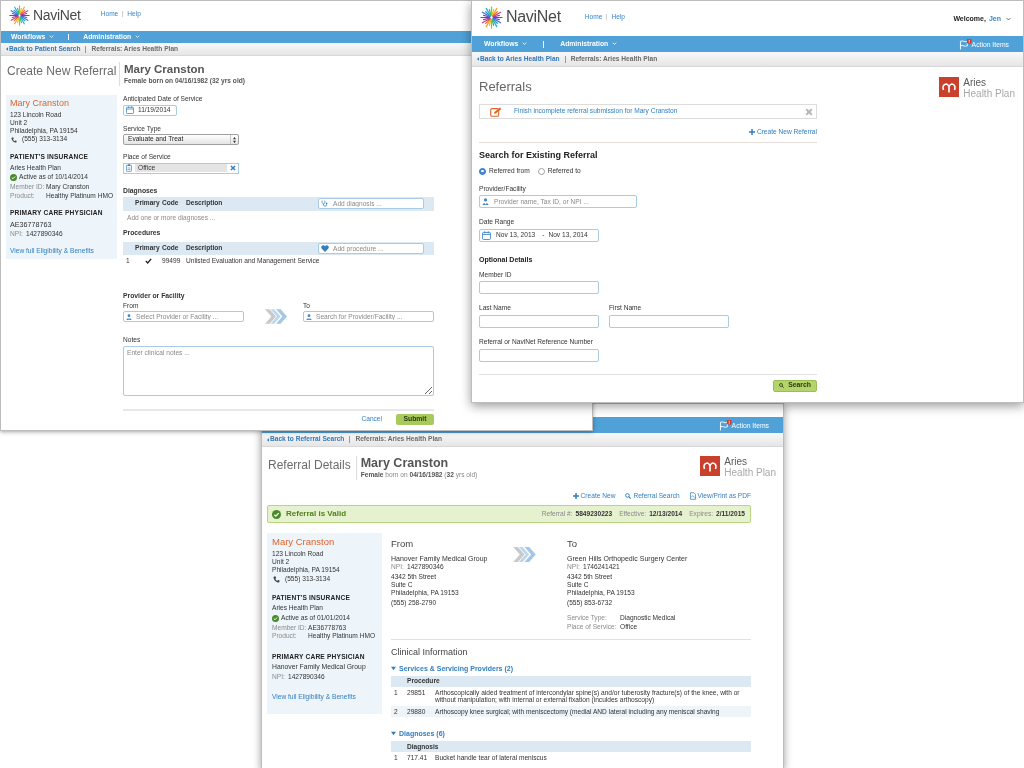 The width and height of the screenshot is (1024, 768). What do you see at coordinates (506, 86) in the screenshot?
I see `page-title: Referrals` at bounding box center [506, 86].